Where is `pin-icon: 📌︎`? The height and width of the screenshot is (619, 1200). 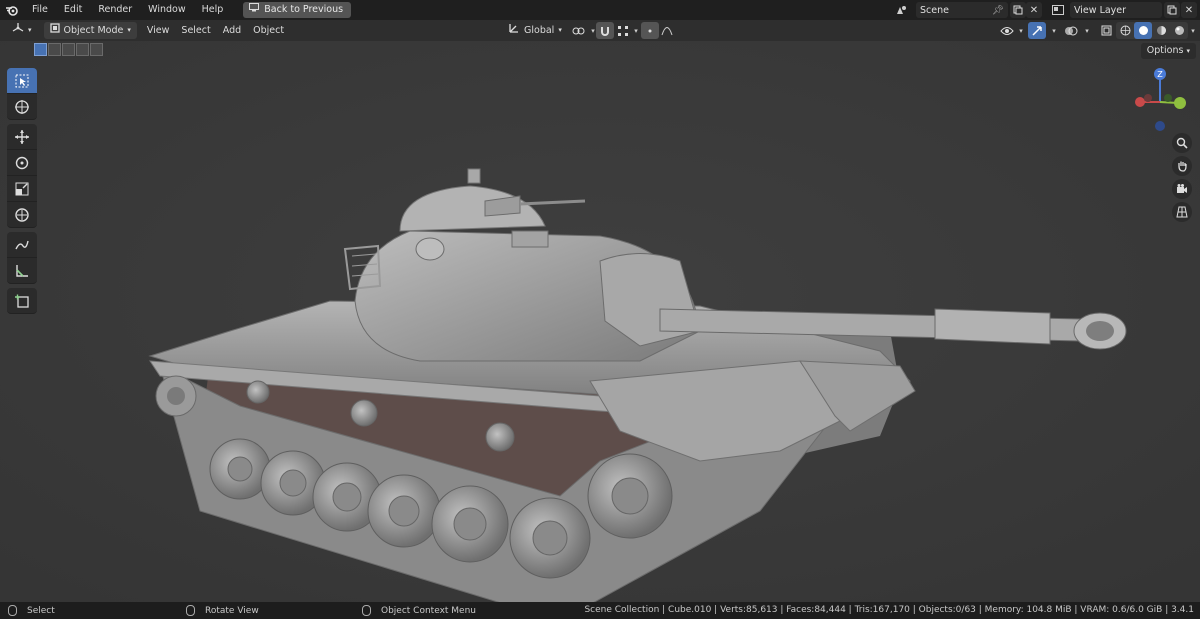
pin-icon: 📌︎ is located at coordinates (998, 10).